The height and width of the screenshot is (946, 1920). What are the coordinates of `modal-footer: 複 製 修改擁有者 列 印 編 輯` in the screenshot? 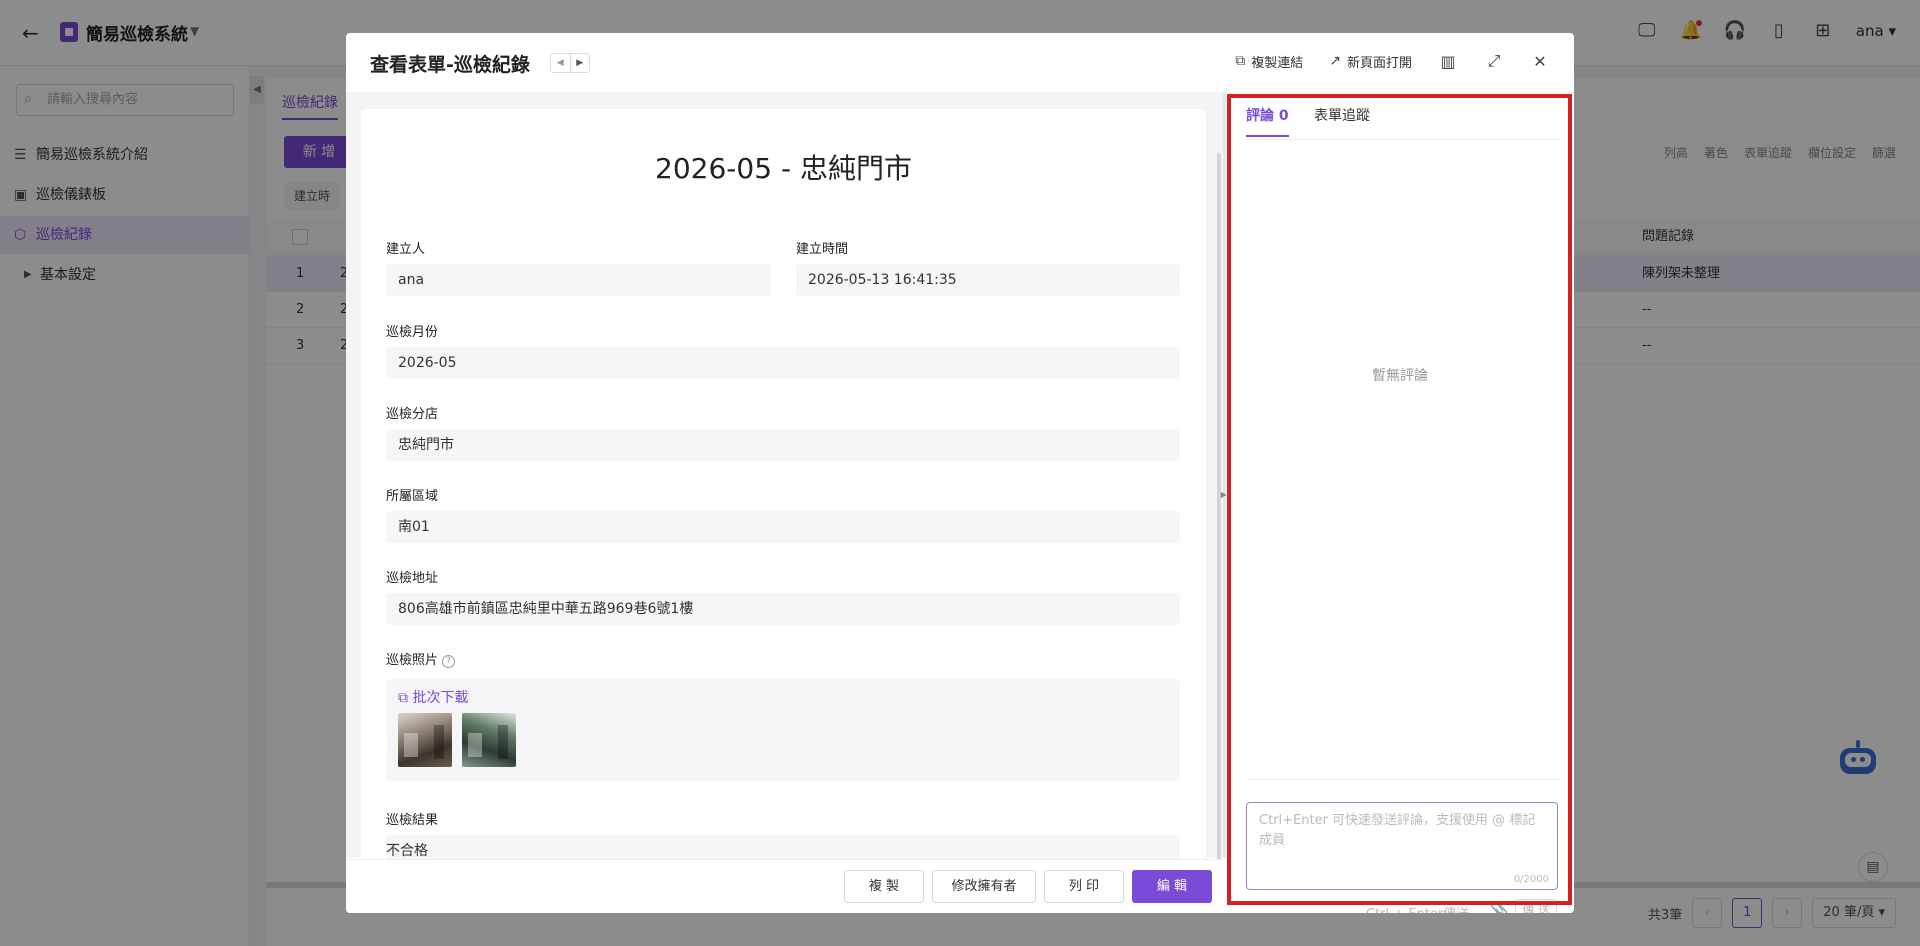 It's located at (784, 886).